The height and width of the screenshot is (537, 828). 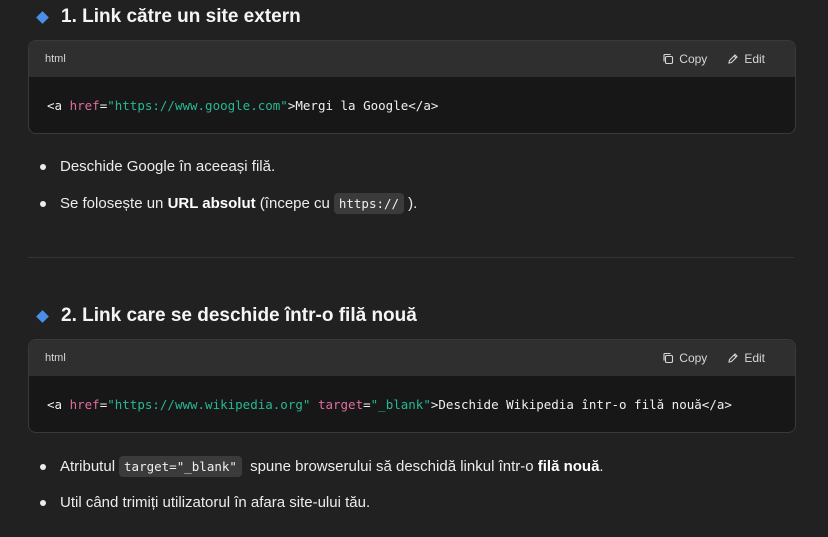 What do you see at coordinates (292, 203) in the screenshot?
I see `text-segment: (începe cu` at bounding box center [292, 203].